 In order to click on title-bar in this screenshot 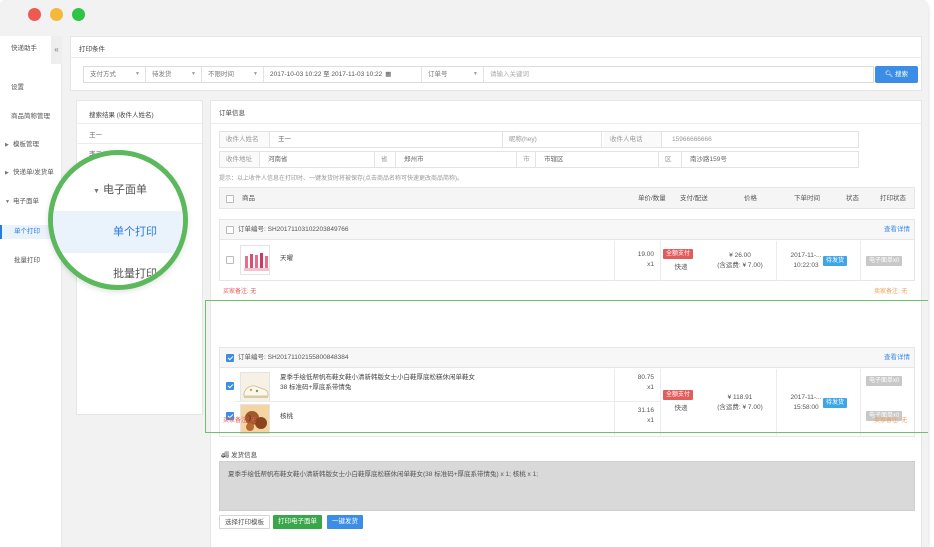, I will do `click(464, 15)`.